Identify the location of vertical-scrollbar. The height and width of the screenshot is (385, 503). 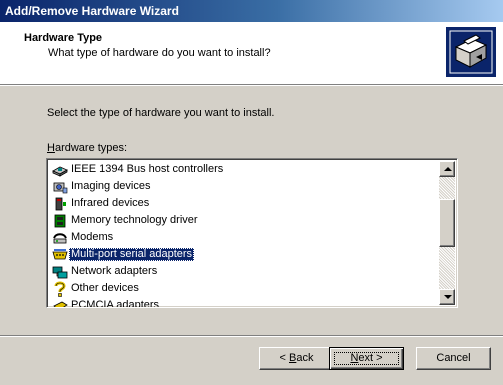
(447, 233).